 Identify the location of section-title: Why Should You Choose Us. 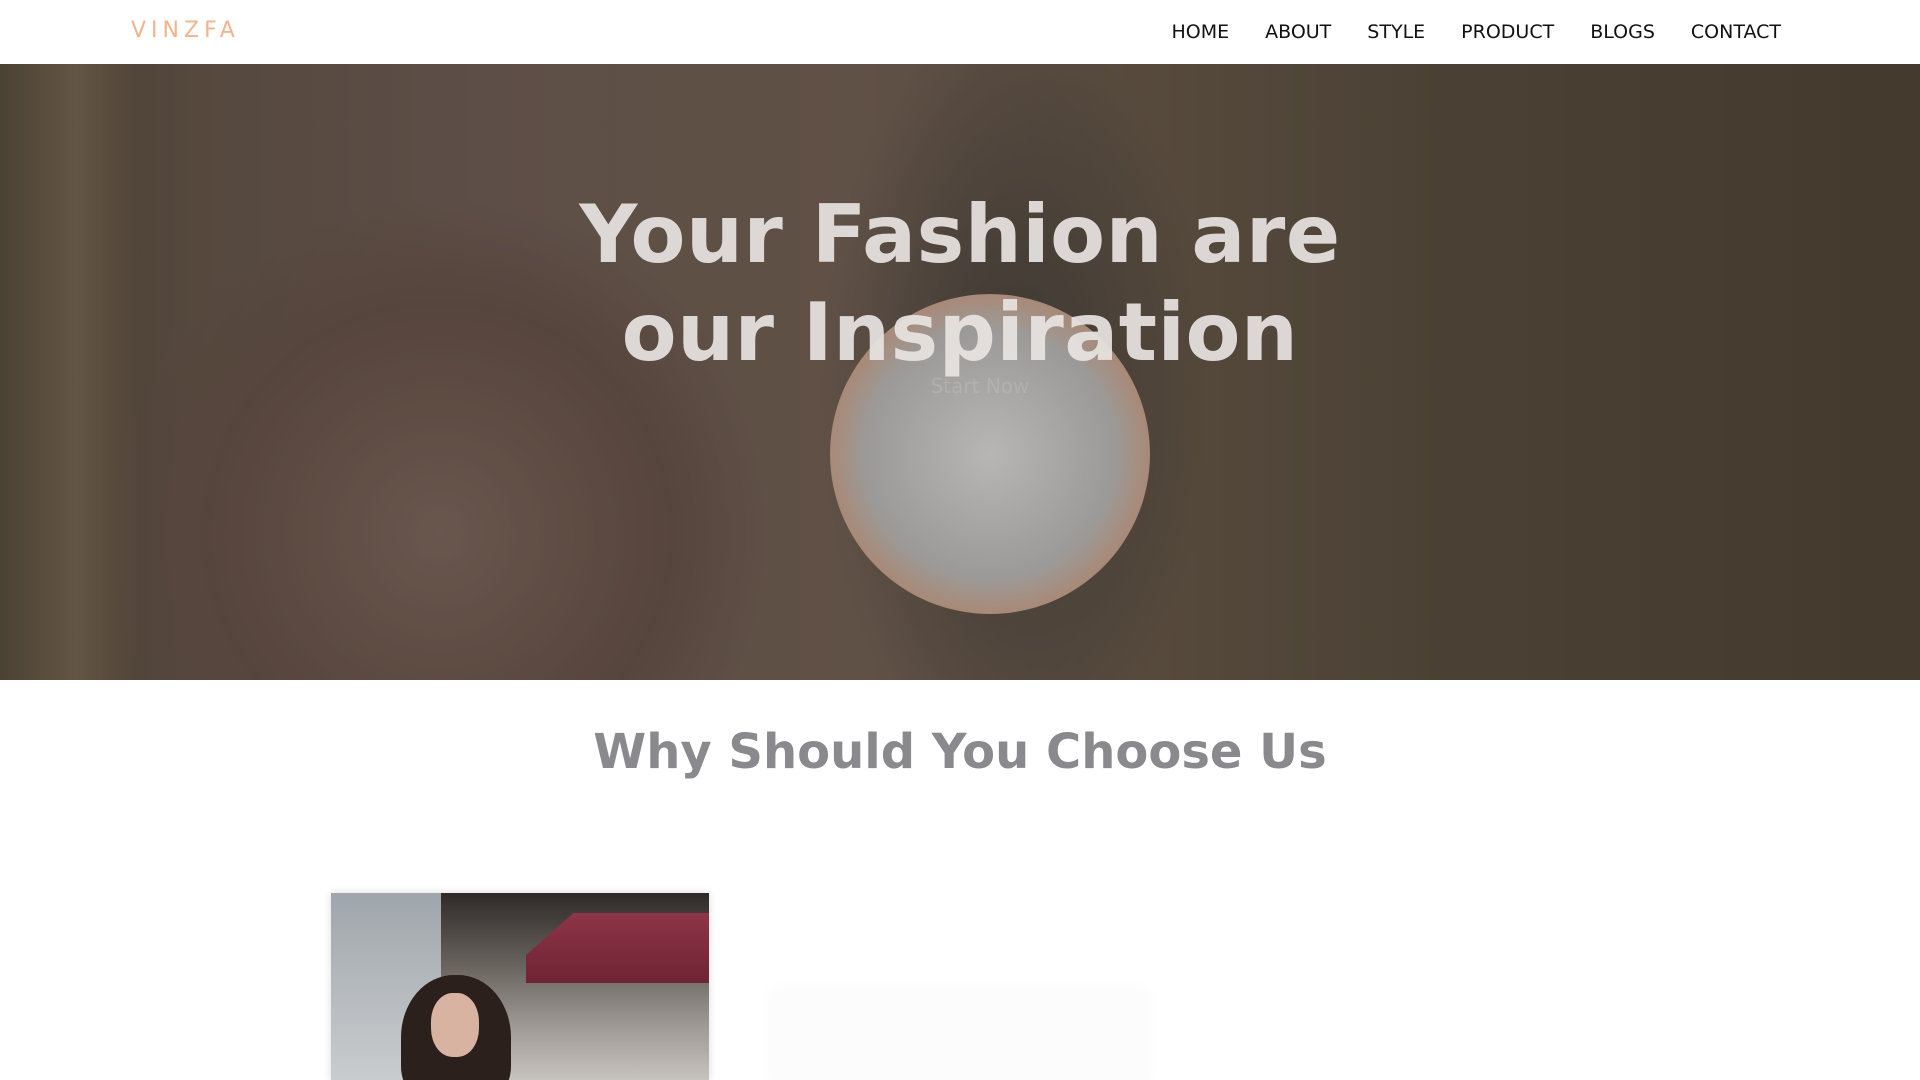
(960, 752).